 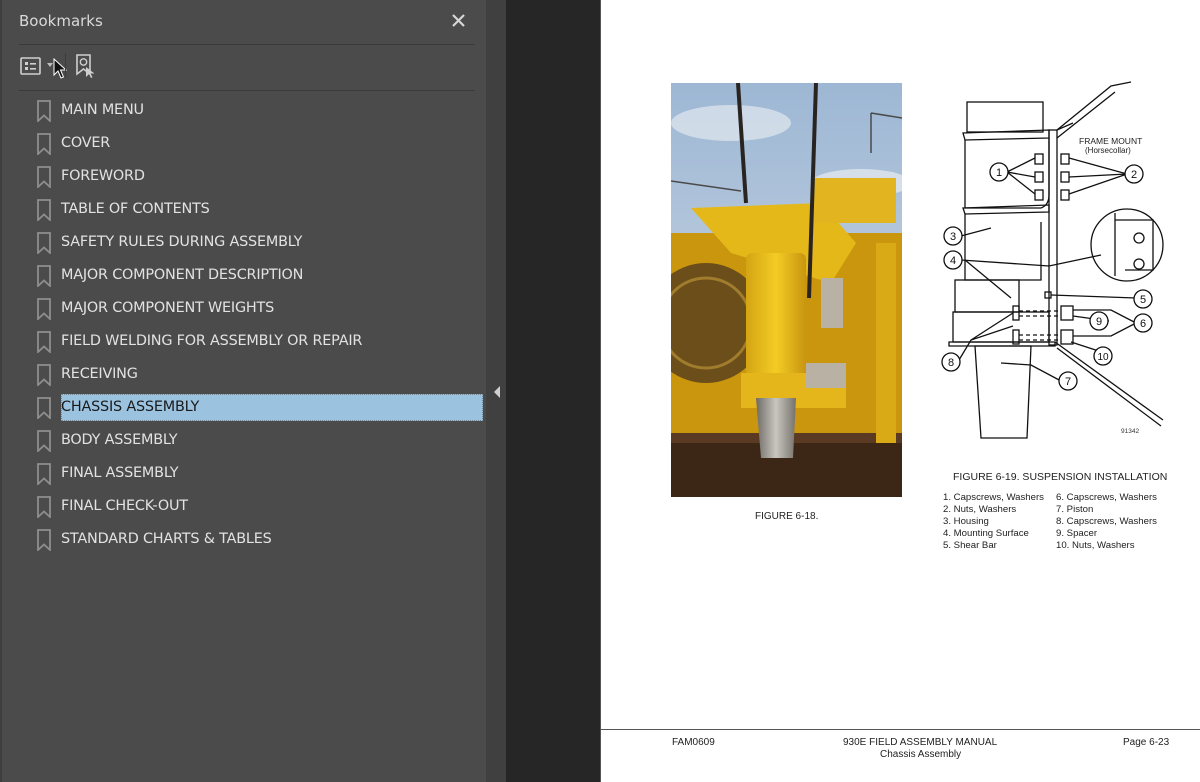 I want to click on bookmark-item-chassis-assembly: CHASSIS ASSEMBLY, so click(x=260, y=407).